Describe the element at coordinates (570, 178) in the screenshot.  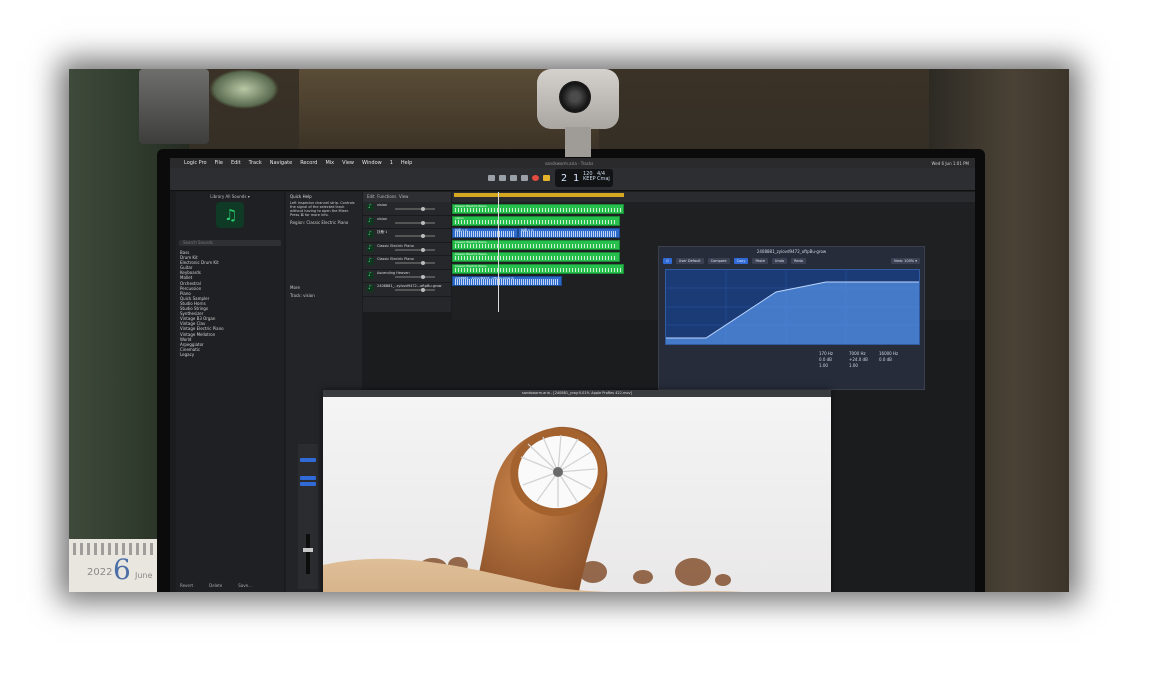
I see `lcd-bar-beat: 2 1` at that location.